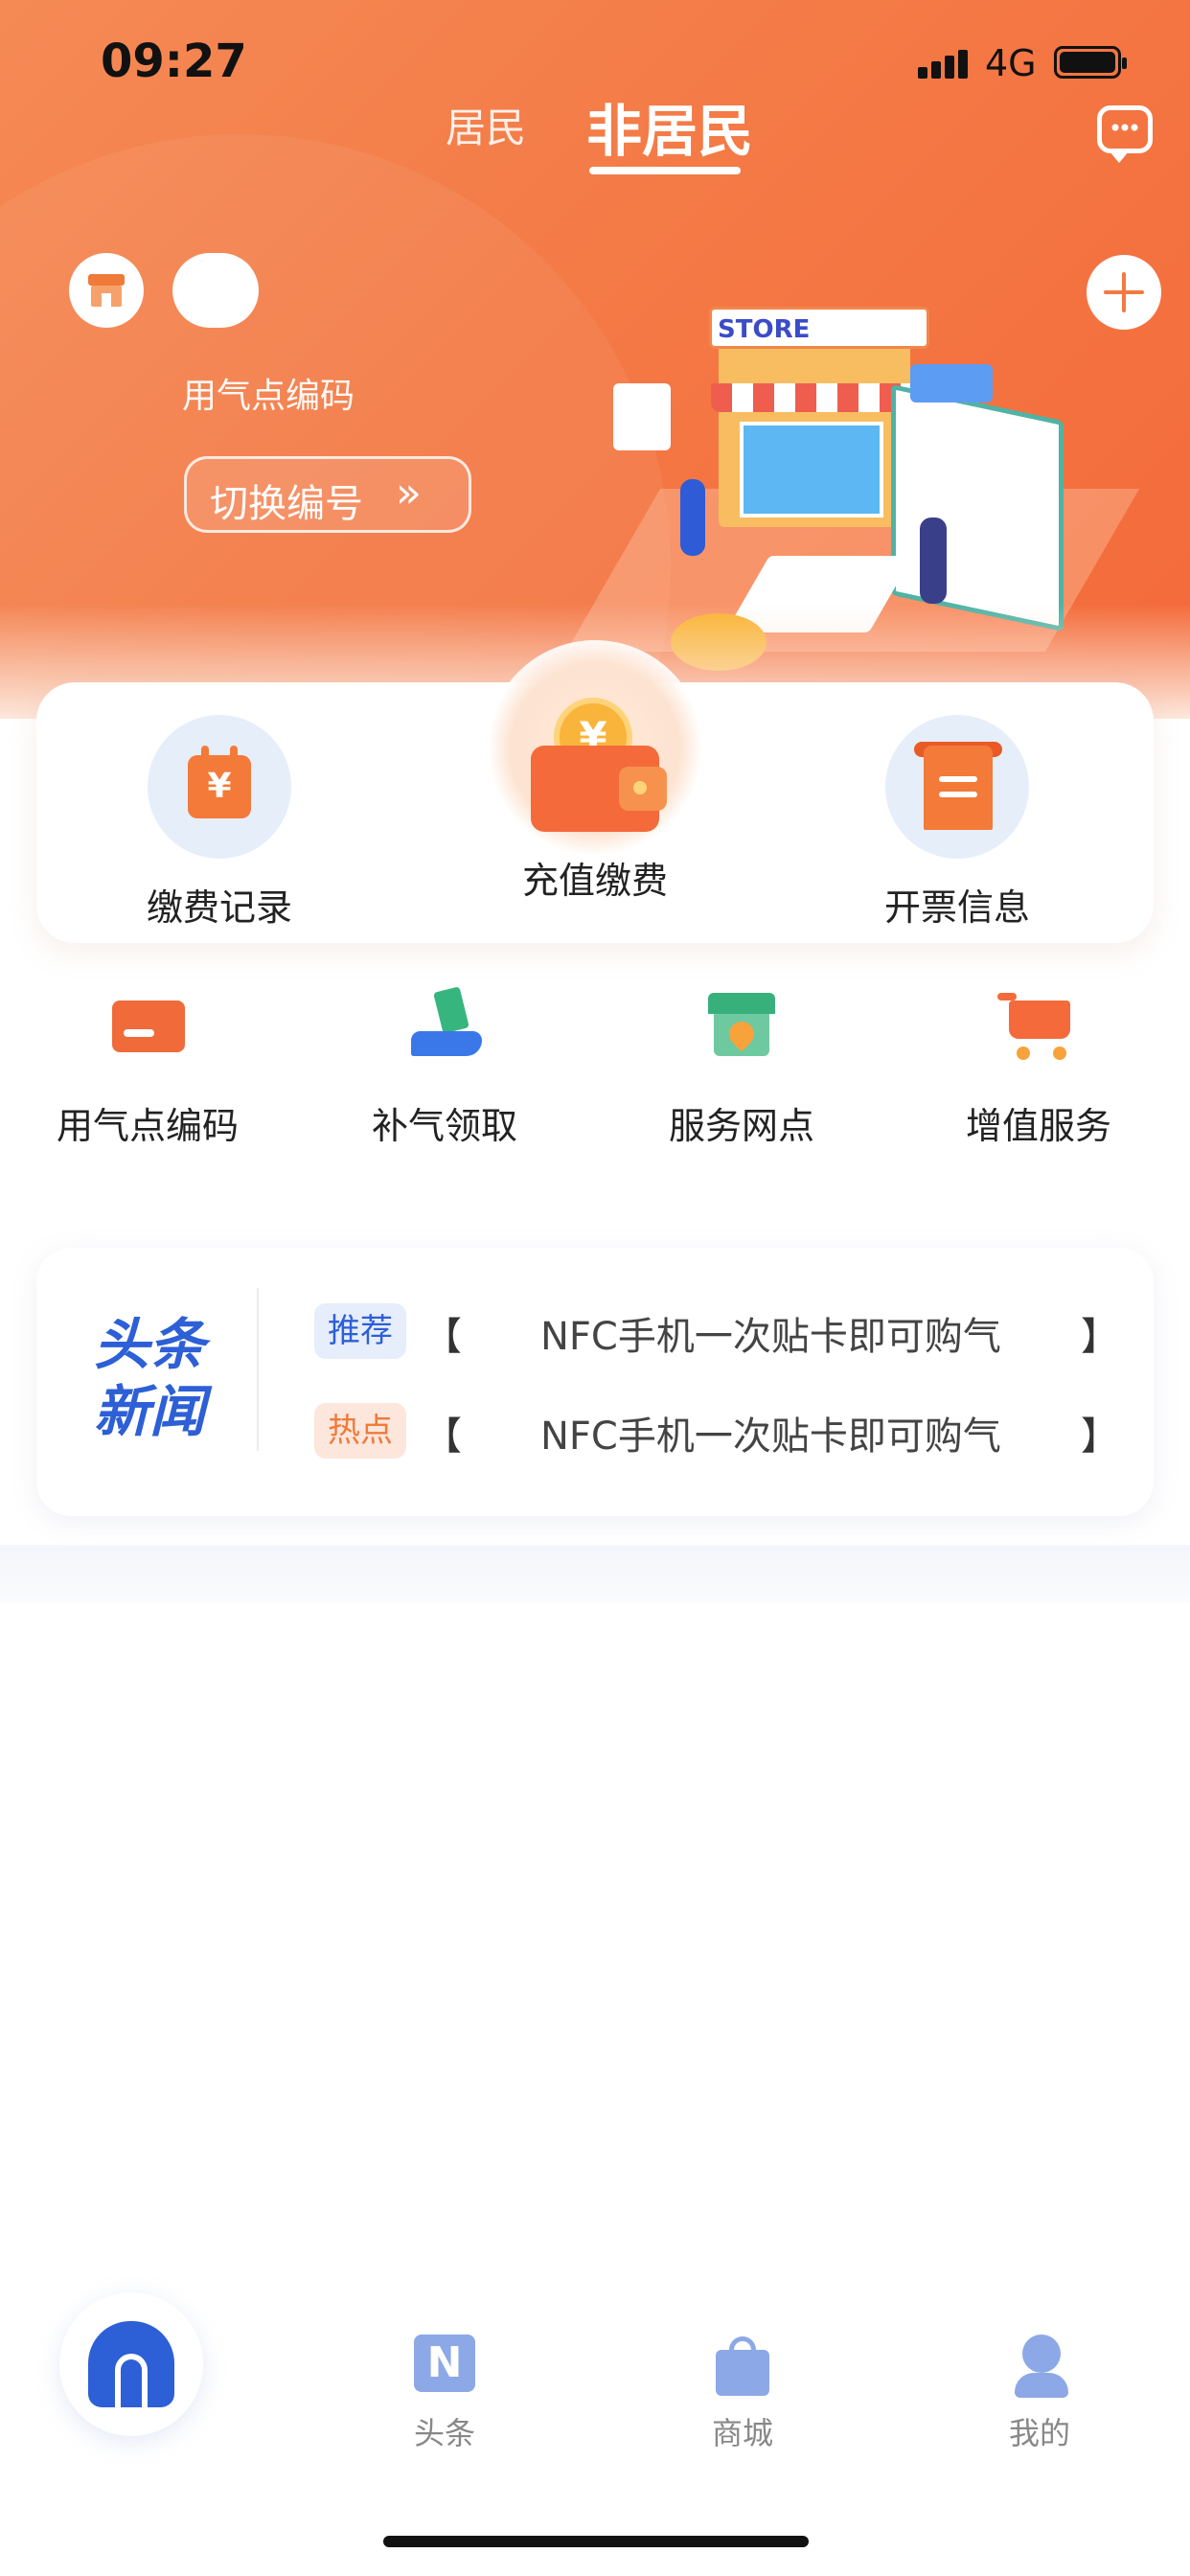 This screenshot has width=1190, height=2576. What do you see at coordinates (148, 1025) in the screenshot?
I see `card-icon` at bounding box center [148, 1025].